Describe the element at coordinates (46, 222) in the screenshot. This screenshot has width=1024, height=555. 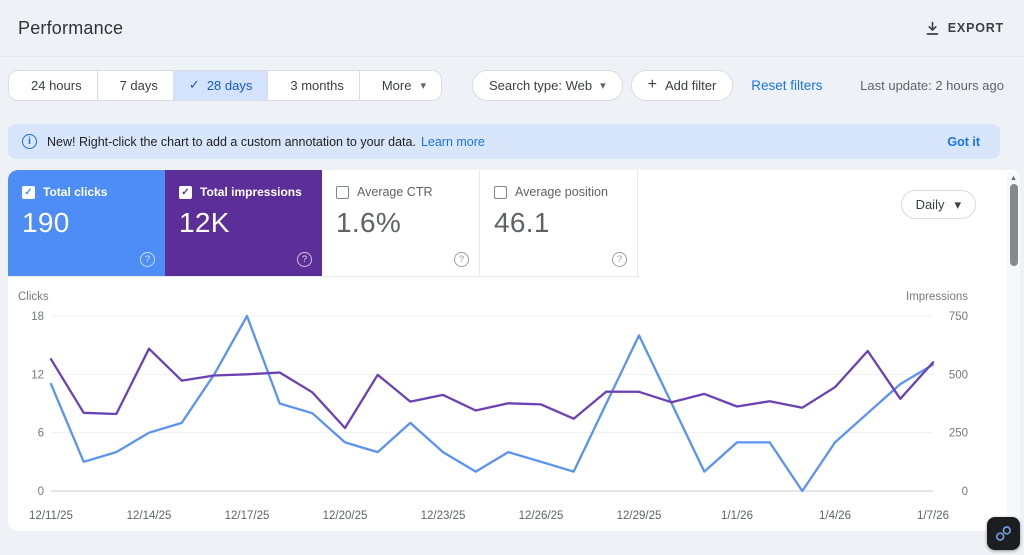
I see `metric-value: 190` at that location.